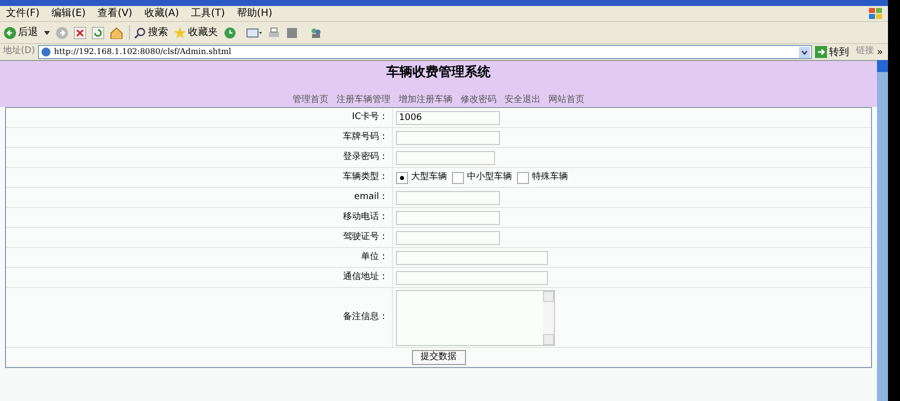  Describe the element at coordinates (448, 117) in the screenshot. I see `input-field: 1006` at that location.